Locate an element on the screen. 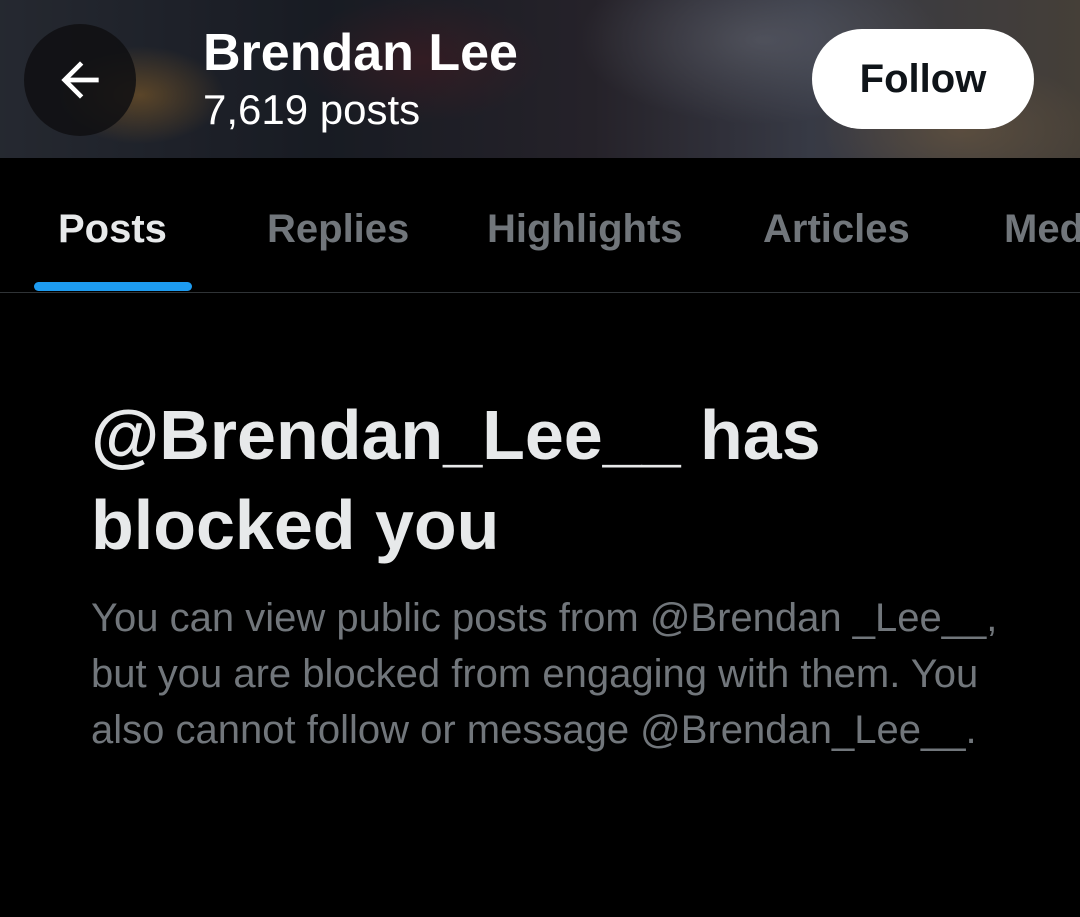 This screenshot has height=917, width=1080. tab-articles: Articles is located at coordinates (836, 229).